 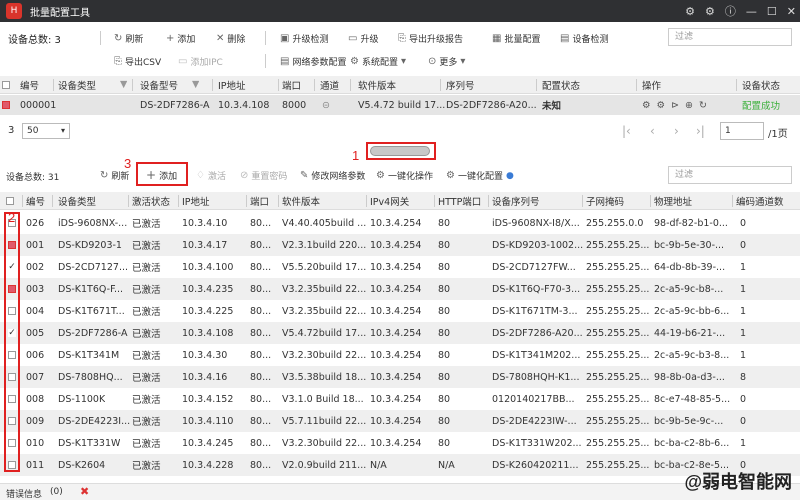 I want to click on col-header-channels: 编码通道数, so click(x=760, y=200).